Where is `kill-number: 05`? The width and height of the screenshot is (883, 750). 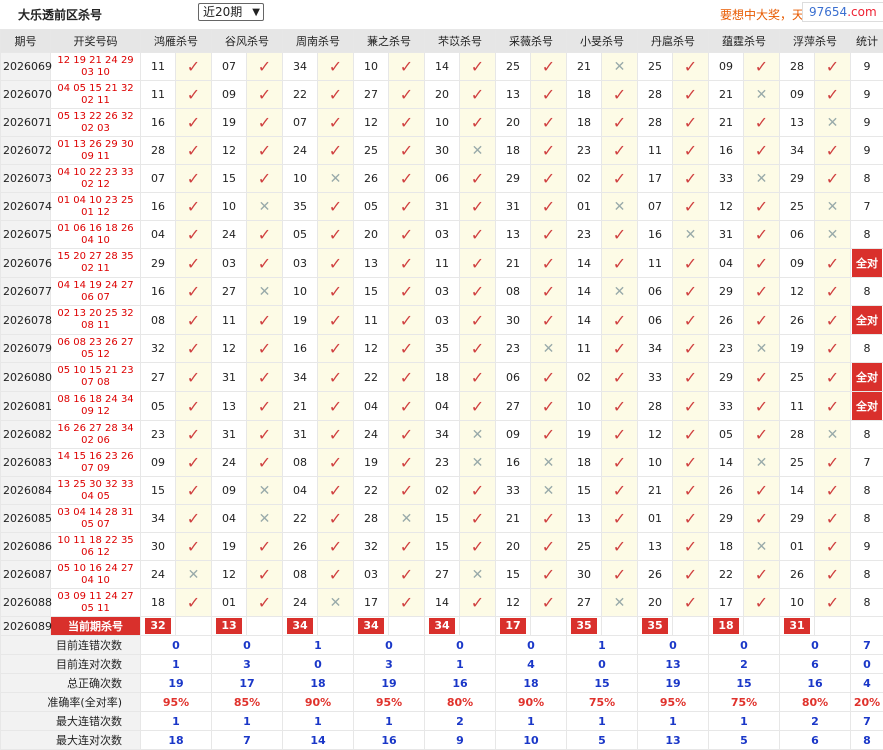
kill-number: 05 is located at coordinates (300, 235).